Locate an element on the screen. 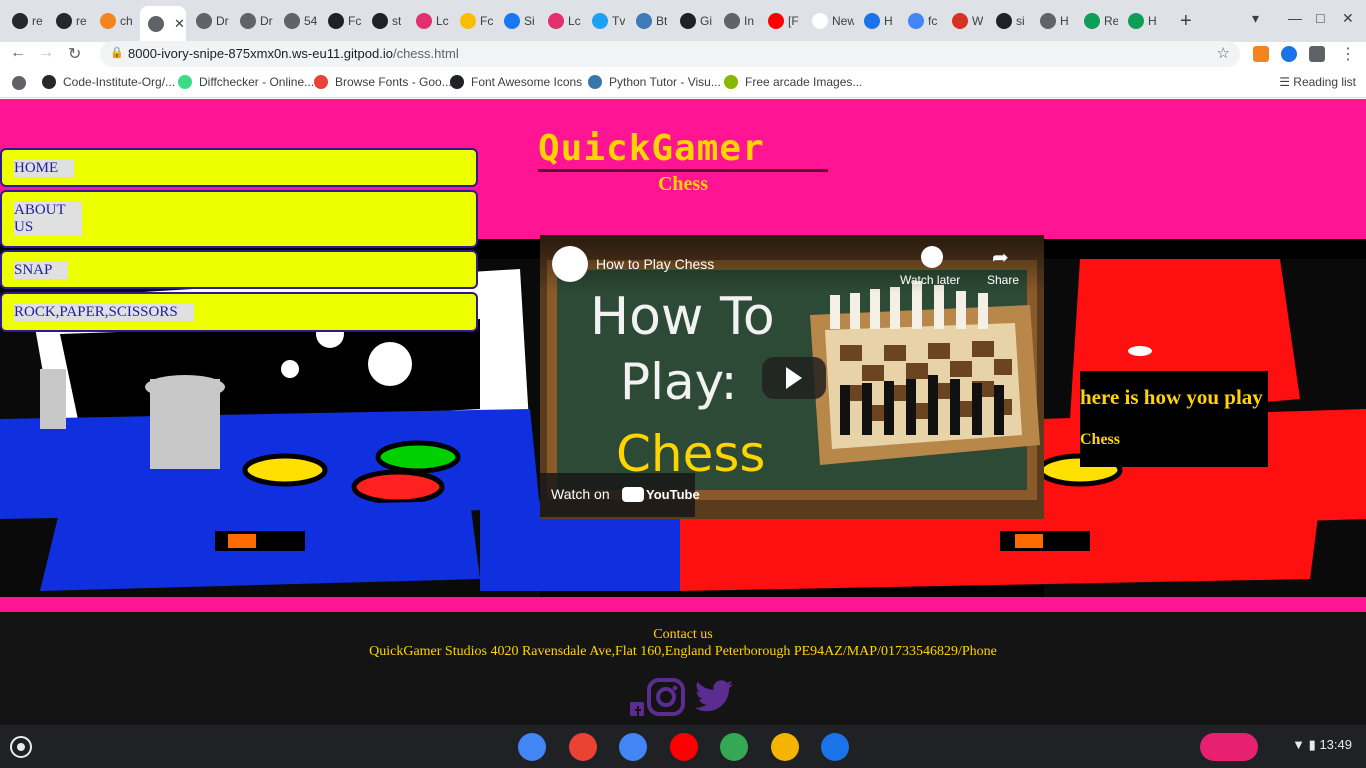 Image resolution: width=1366 pixels, height=768 pixels. clock-icon is located at coordinates (932, 257).